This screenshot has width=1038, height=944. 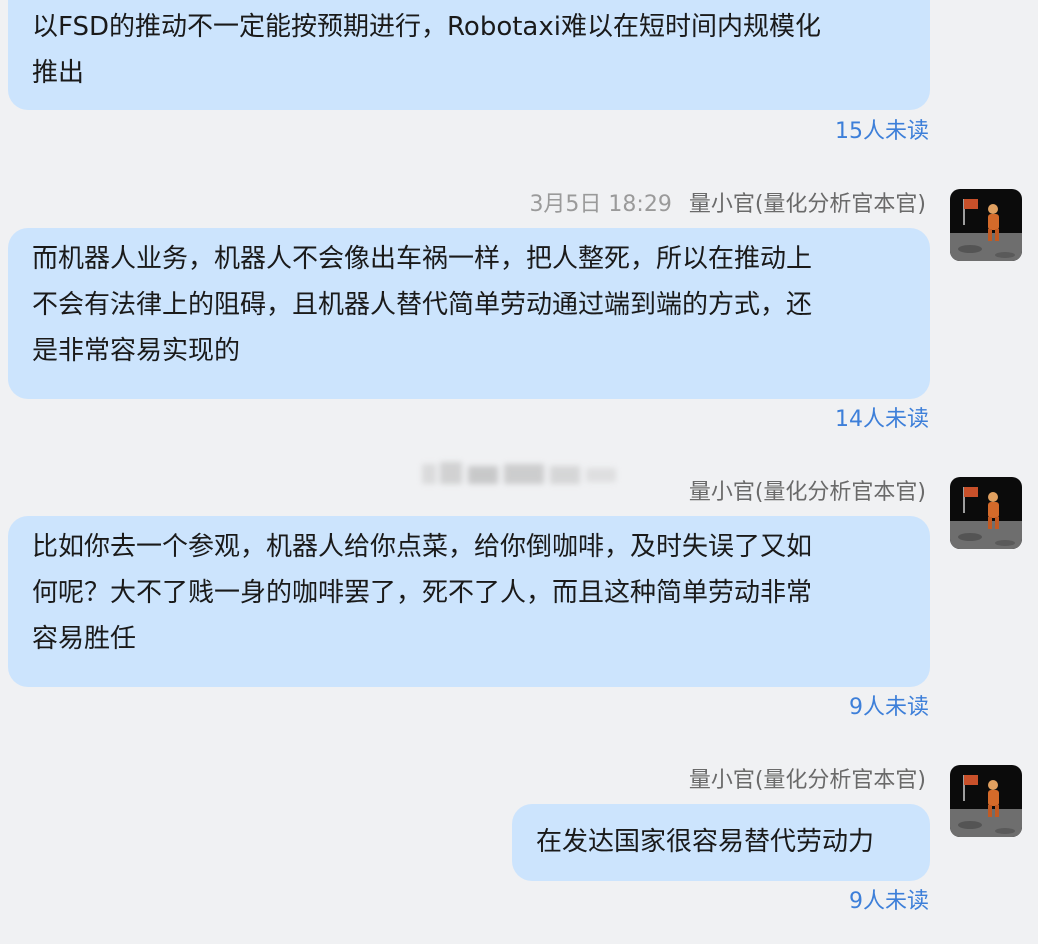 What do you see at coordinates (422, 547) in the screenshot?
I see `message-text-line: 比如你去一个参观，机器人给你点菜，给你倒咖啡，及时失误了又如` at bounding box center [422, 547].